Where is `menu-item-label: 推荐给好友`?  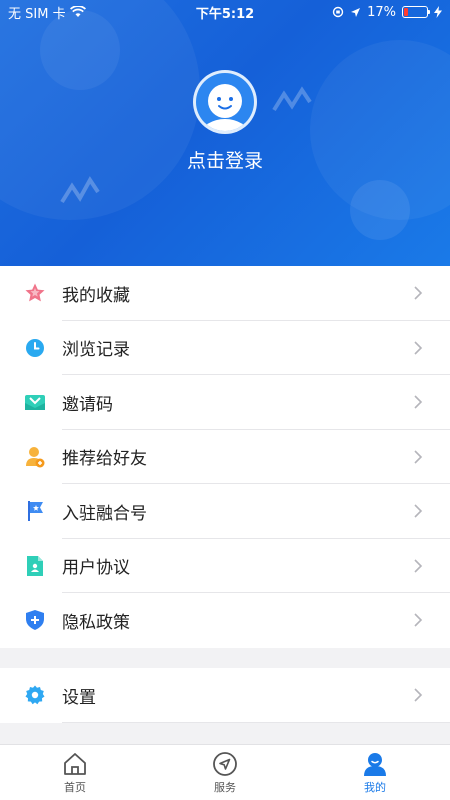 menu-item-label: 推荐给好友 is located at coordinates (104, 459).